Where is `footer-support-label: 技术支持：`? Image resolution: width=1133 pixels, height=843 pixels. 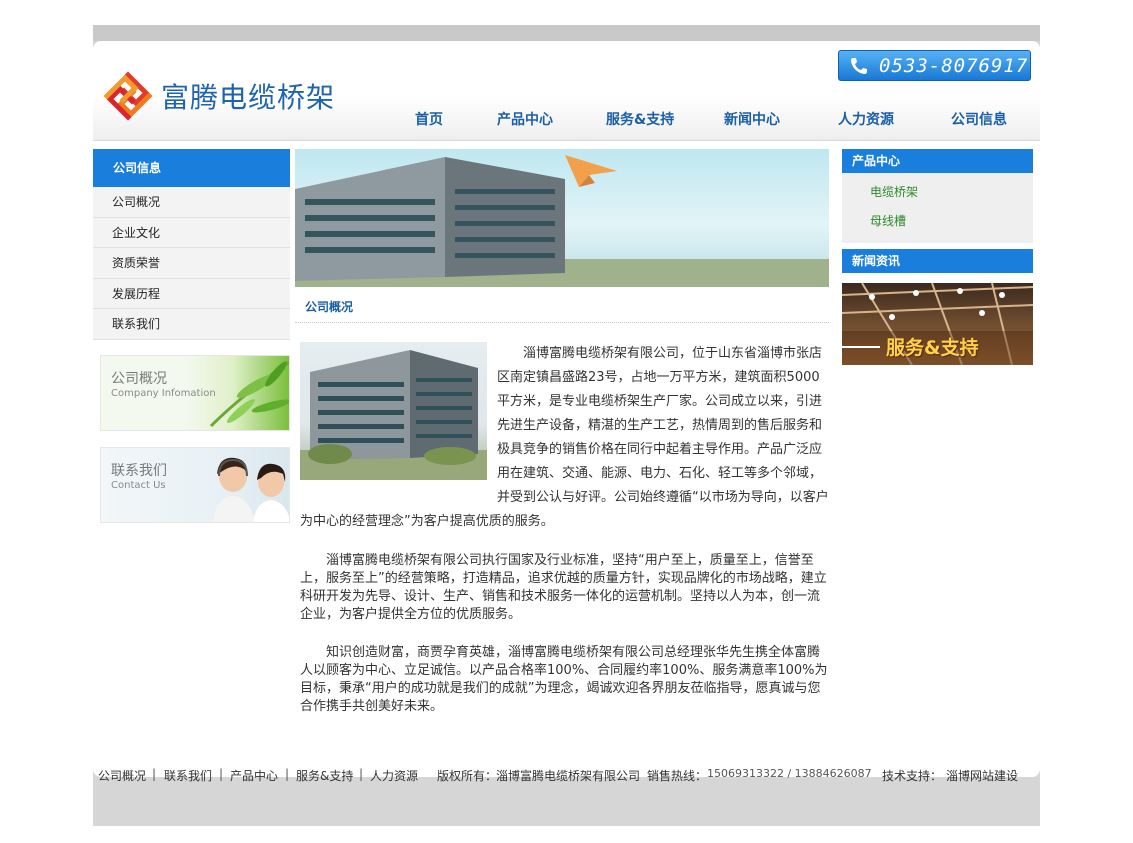 footer-support-label: 技术支持： is located at coordinates (912, 776).